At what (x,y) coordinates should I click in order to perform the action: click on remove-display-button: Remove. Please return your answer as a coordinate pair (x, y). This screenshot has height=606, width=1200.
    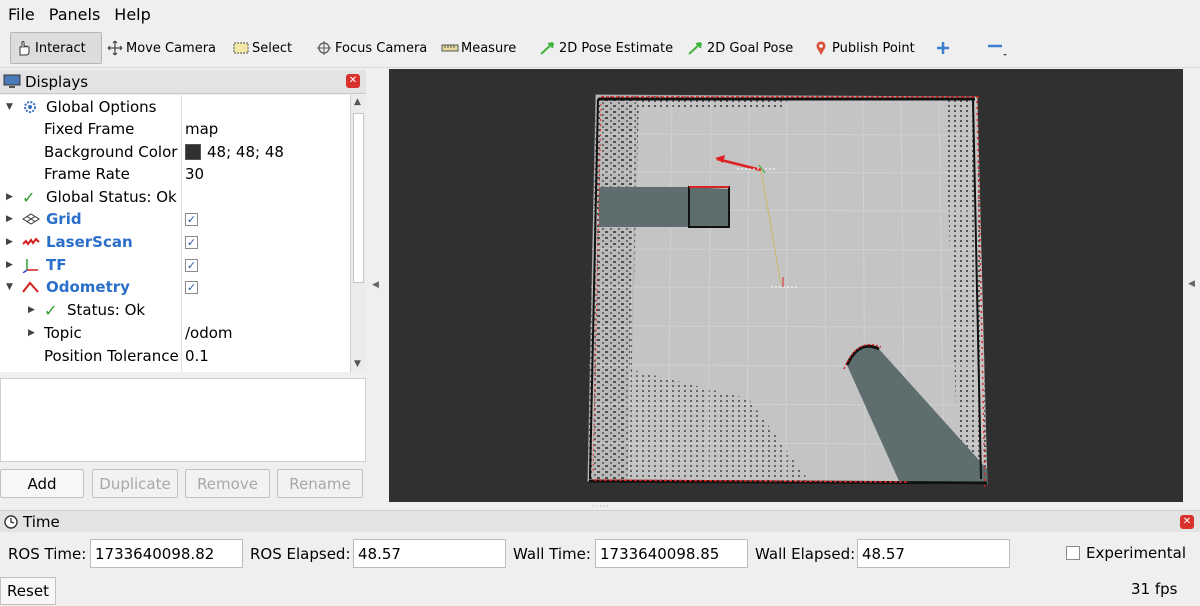
    Looking at the image, I should click on (227, 483).